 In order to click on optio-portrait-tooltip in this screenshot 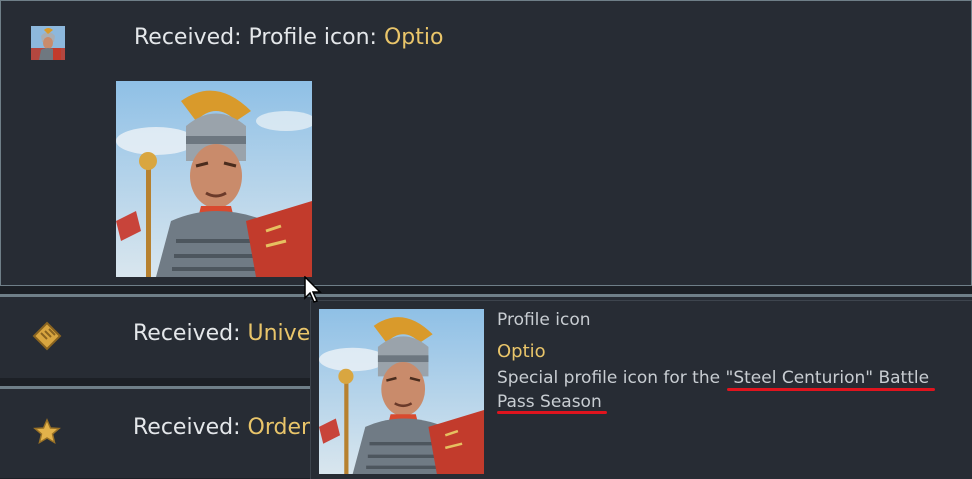, I will do `click(401, 391)`.